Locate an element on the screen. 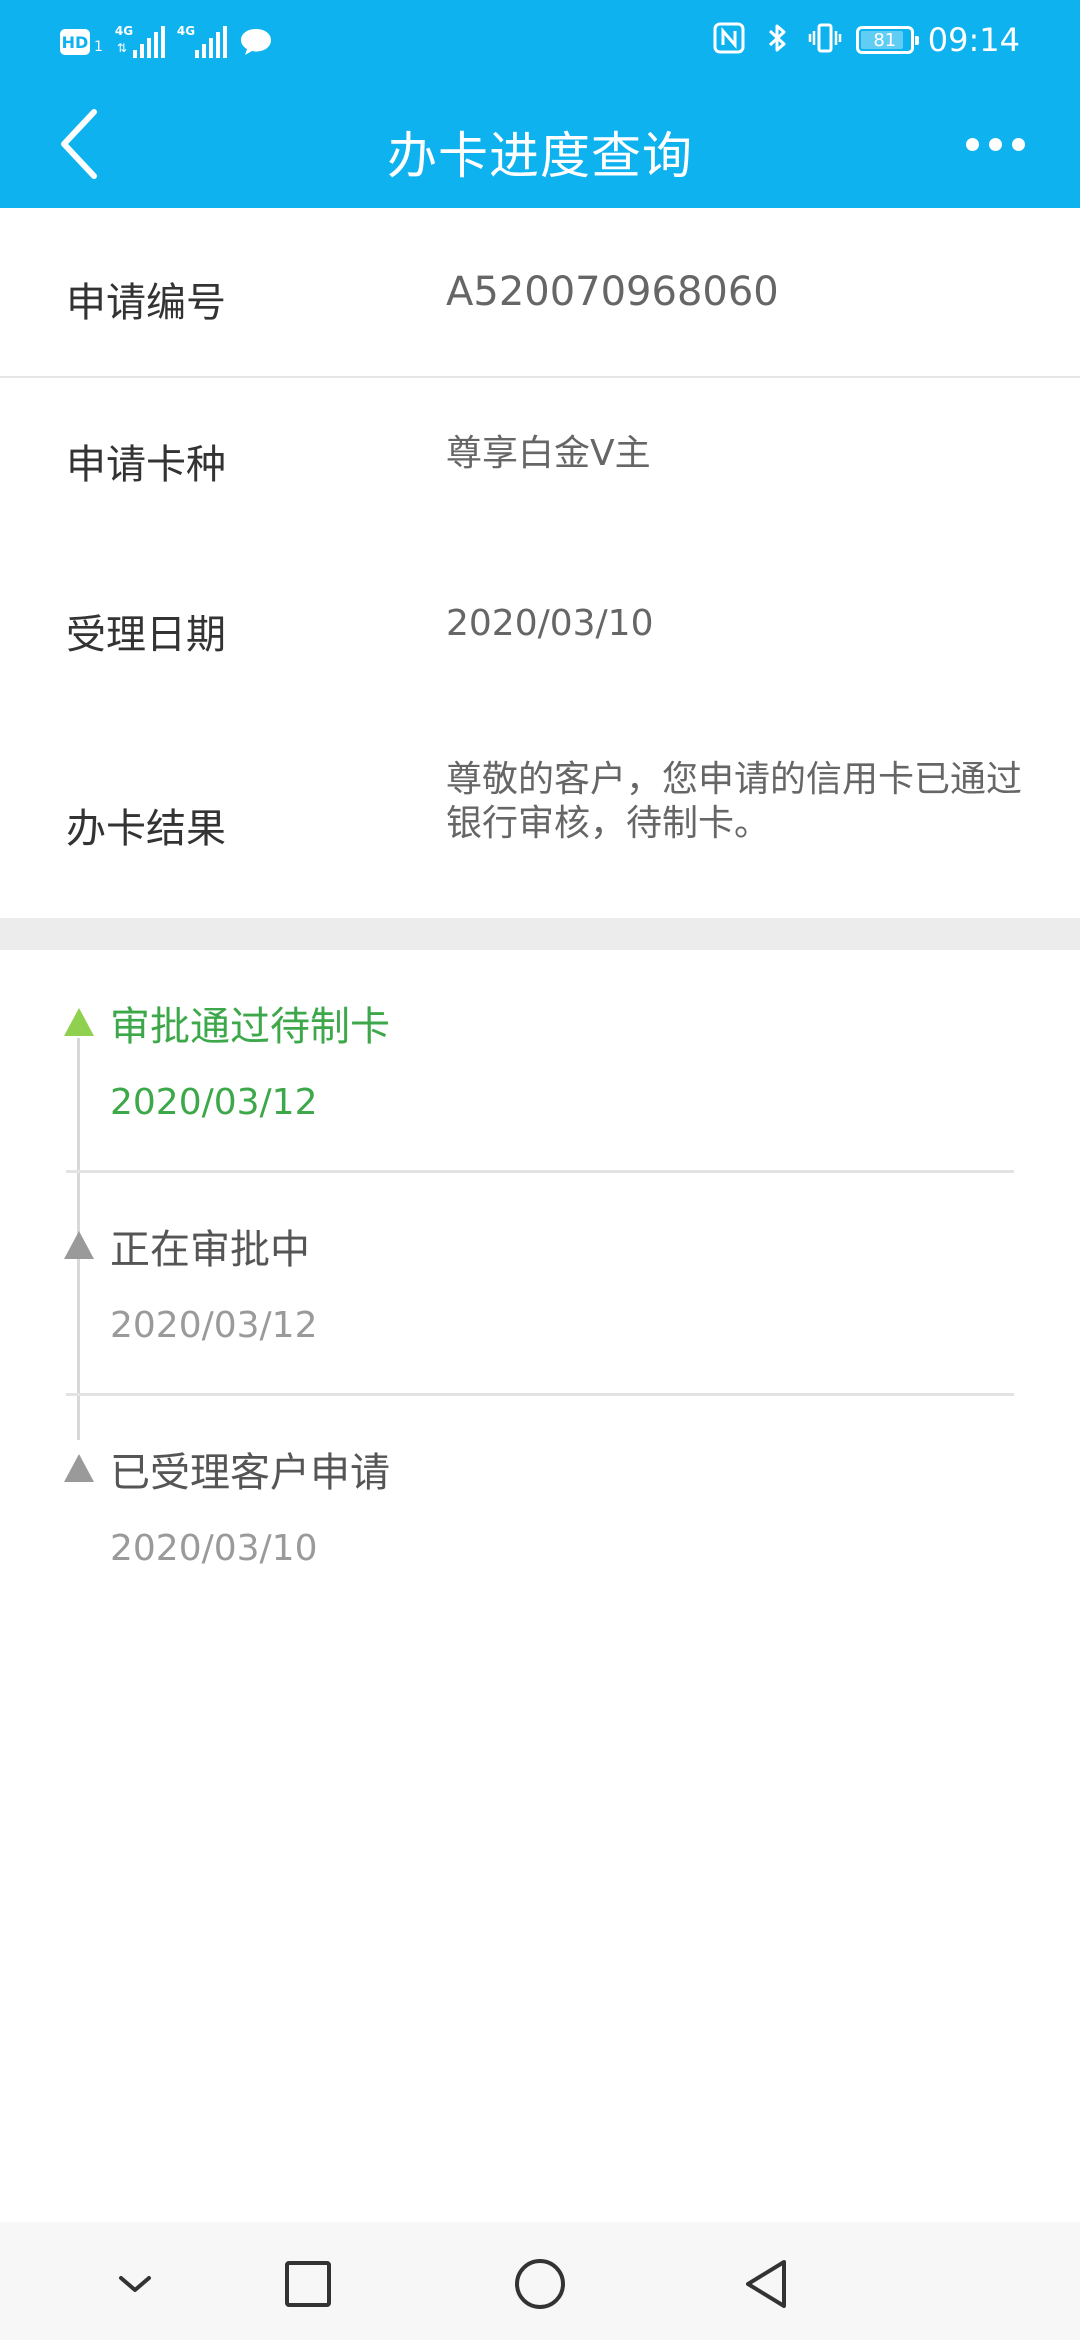 The height and width of the screenshot is (2340, 1080). signal-4g-icon: 4G ⇅ is located at coordinates (139, 41).